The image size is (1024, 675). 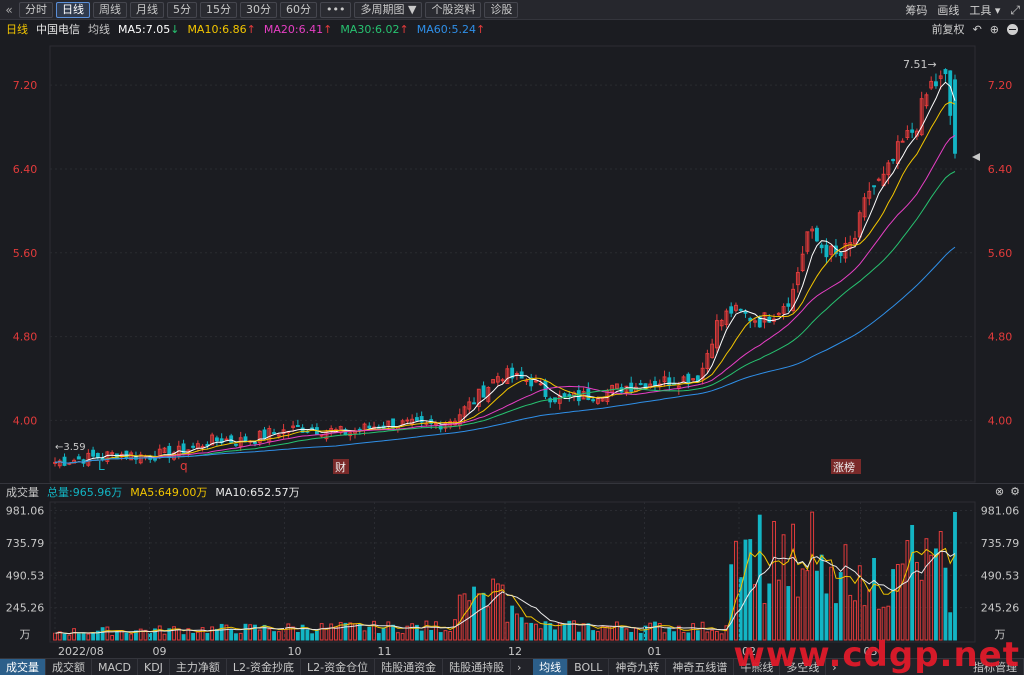 I want to click on tab-ma: 均线, so click(x=551, y=666).